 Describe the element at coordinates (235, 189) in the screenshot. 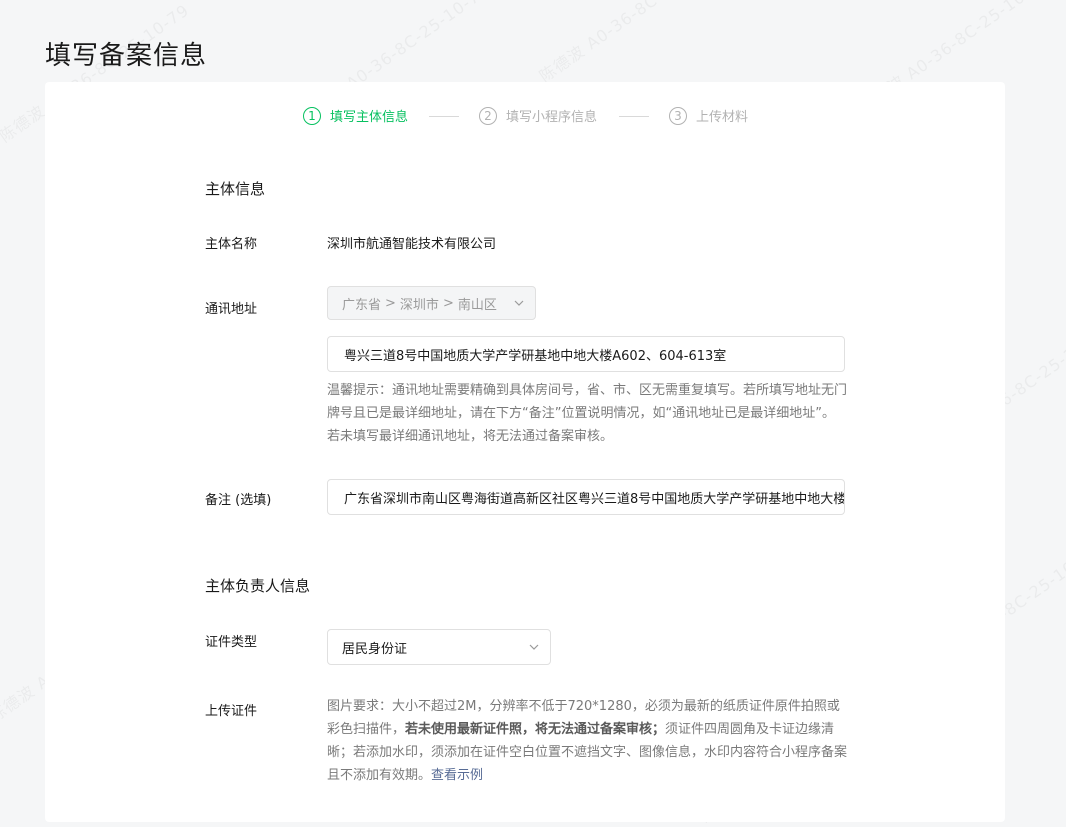

I see `section-title-subject: 主体信息` at that location.